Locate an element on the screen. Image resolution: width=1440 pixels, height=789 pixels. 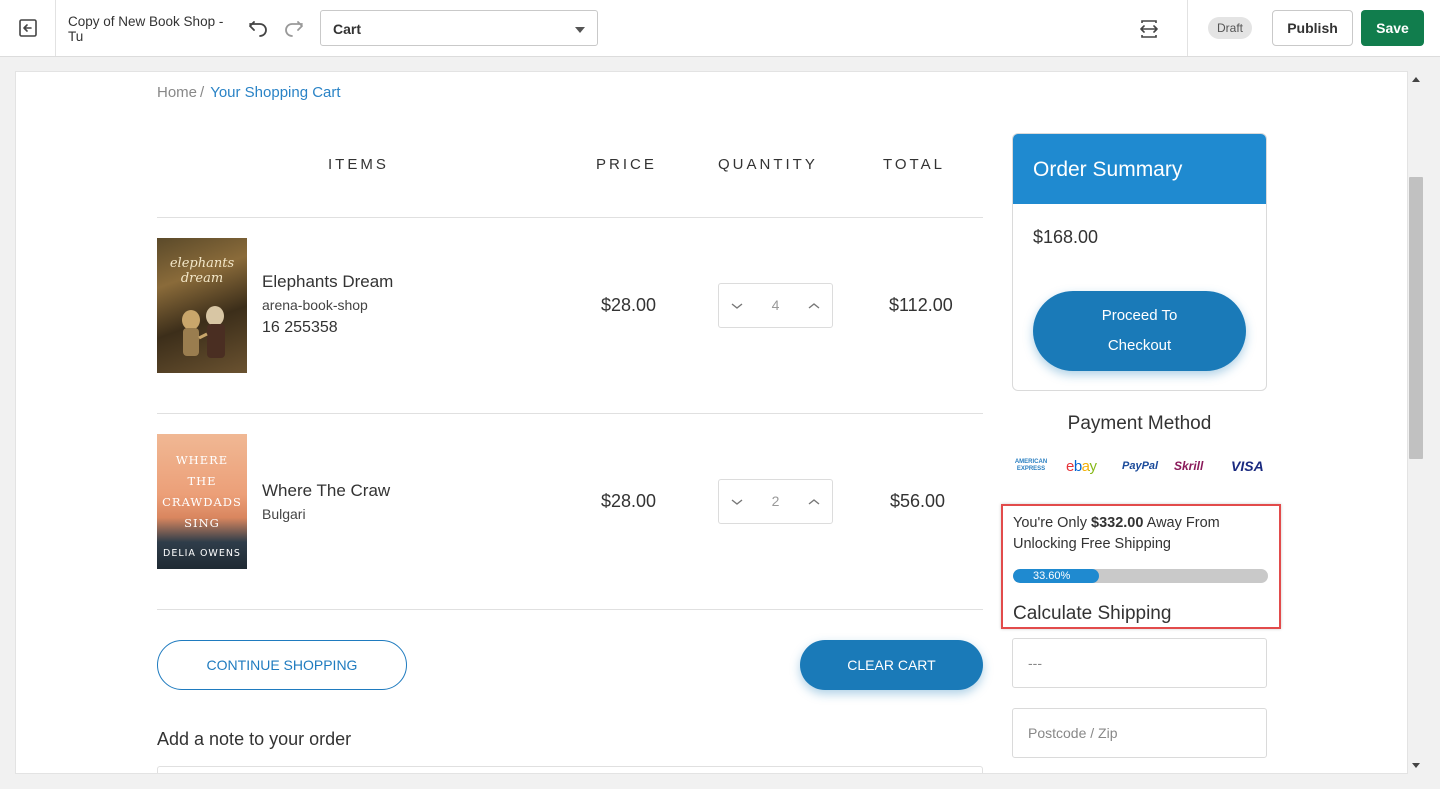
ebay-logo-text: ebay is located at coordinates (1081, 466).